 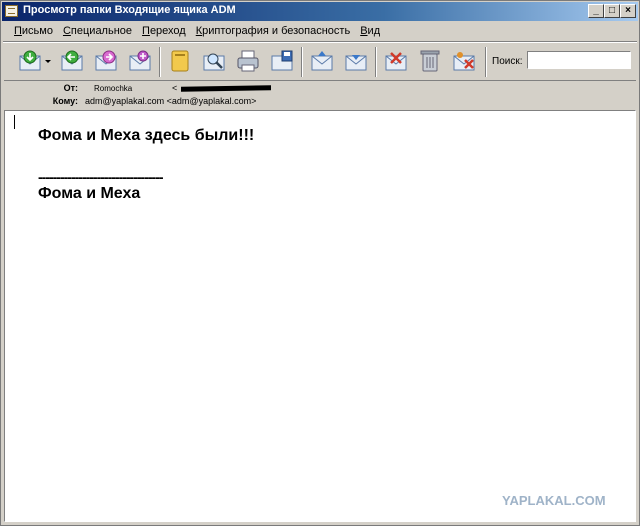 I want to click on from-label: От:, so click(x=70, y=88).